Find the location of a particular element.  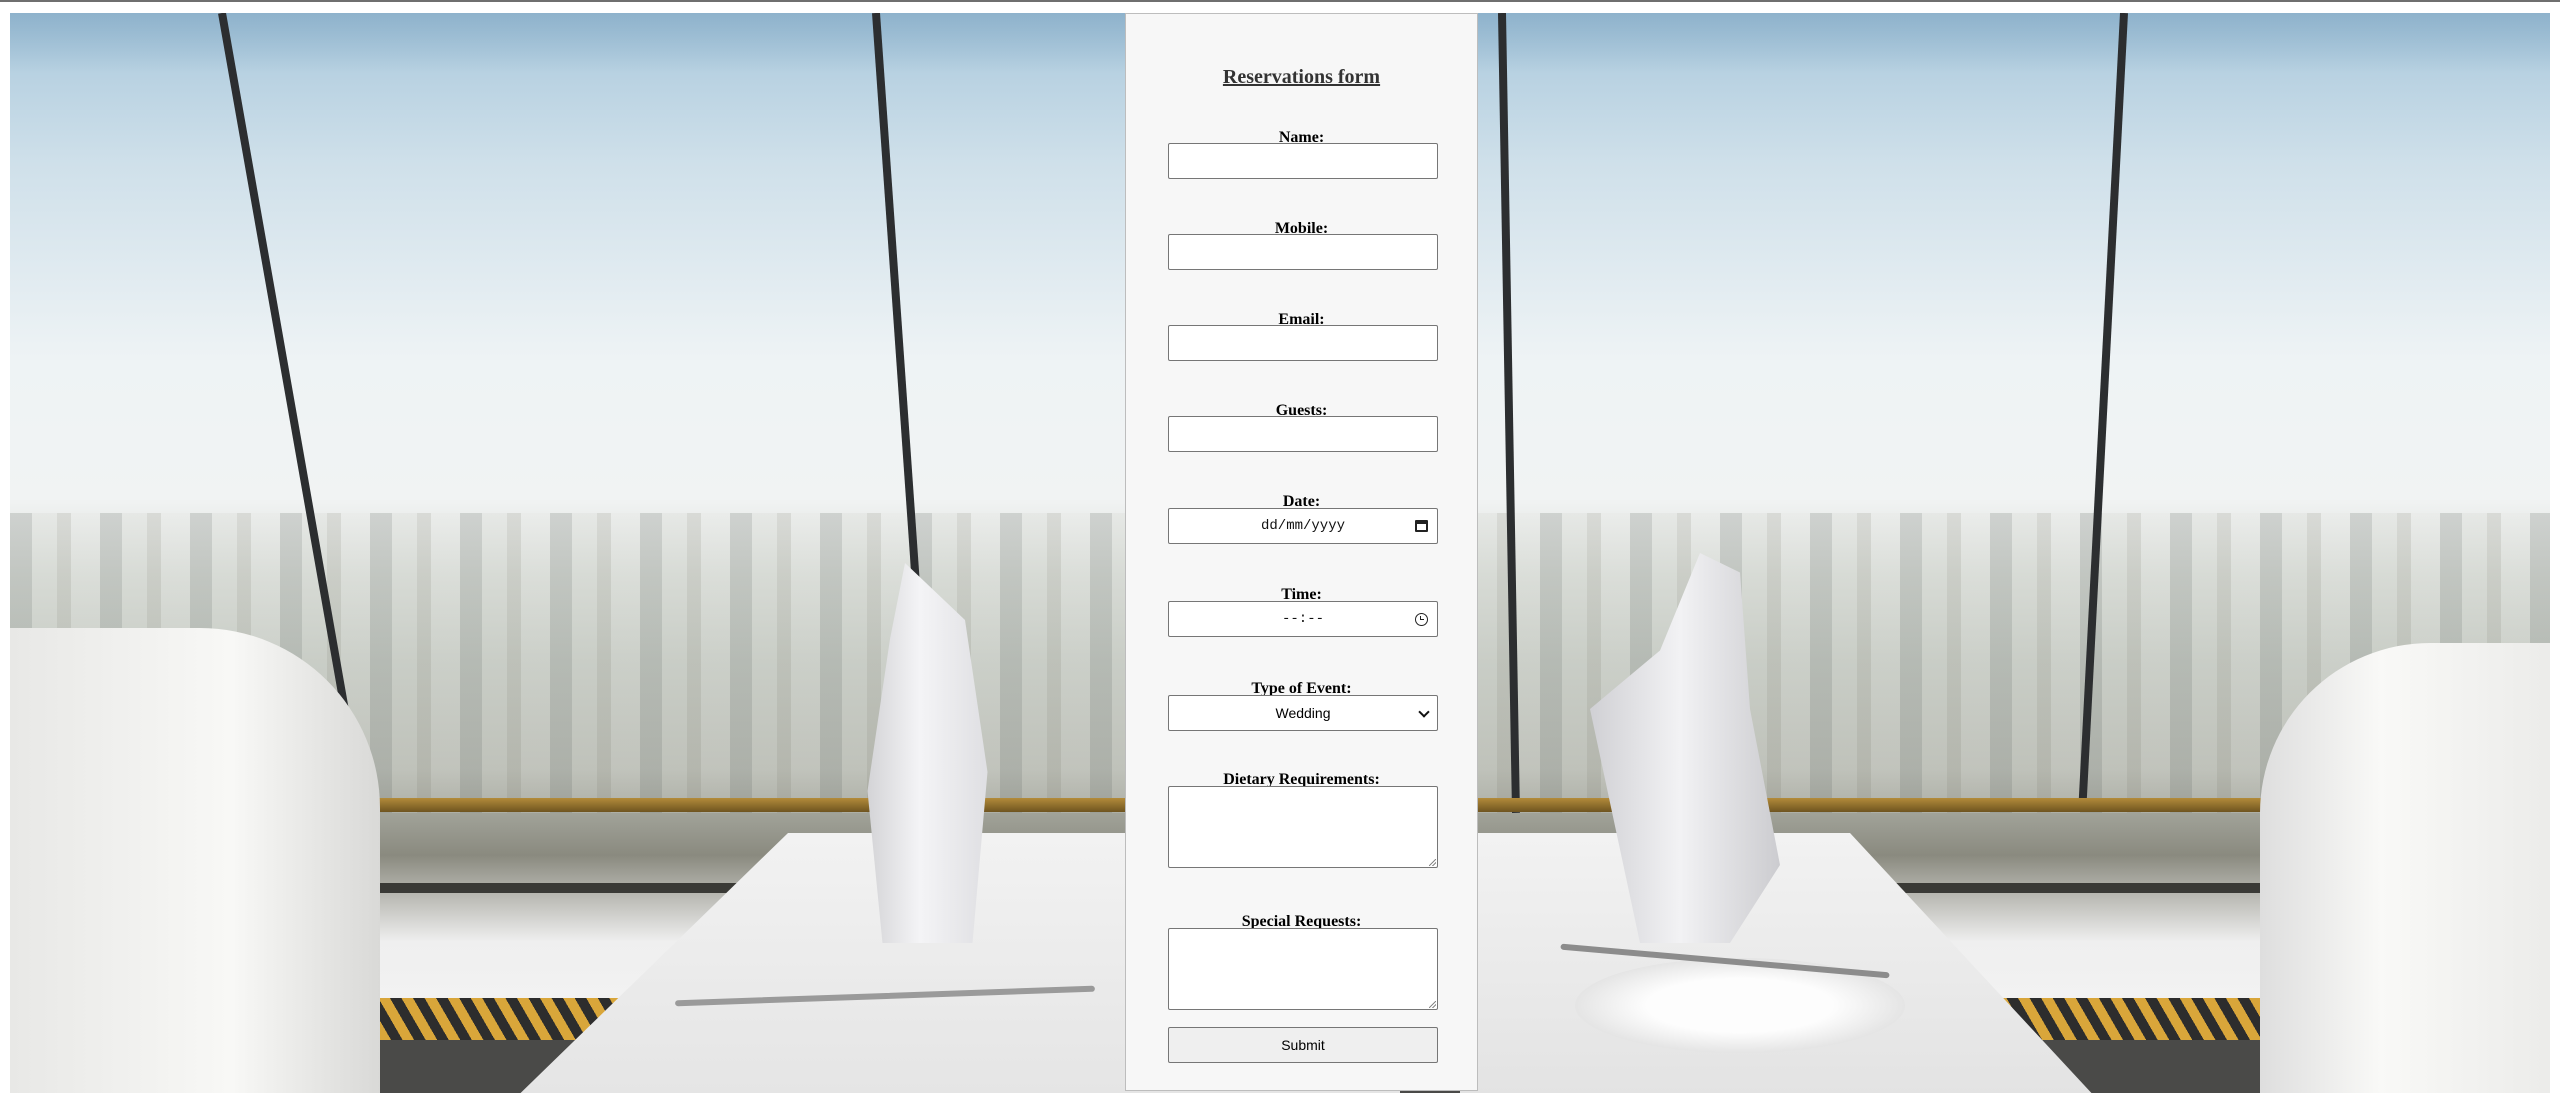

time-placeholder: --:-- is located at coordinates (1302, 619).